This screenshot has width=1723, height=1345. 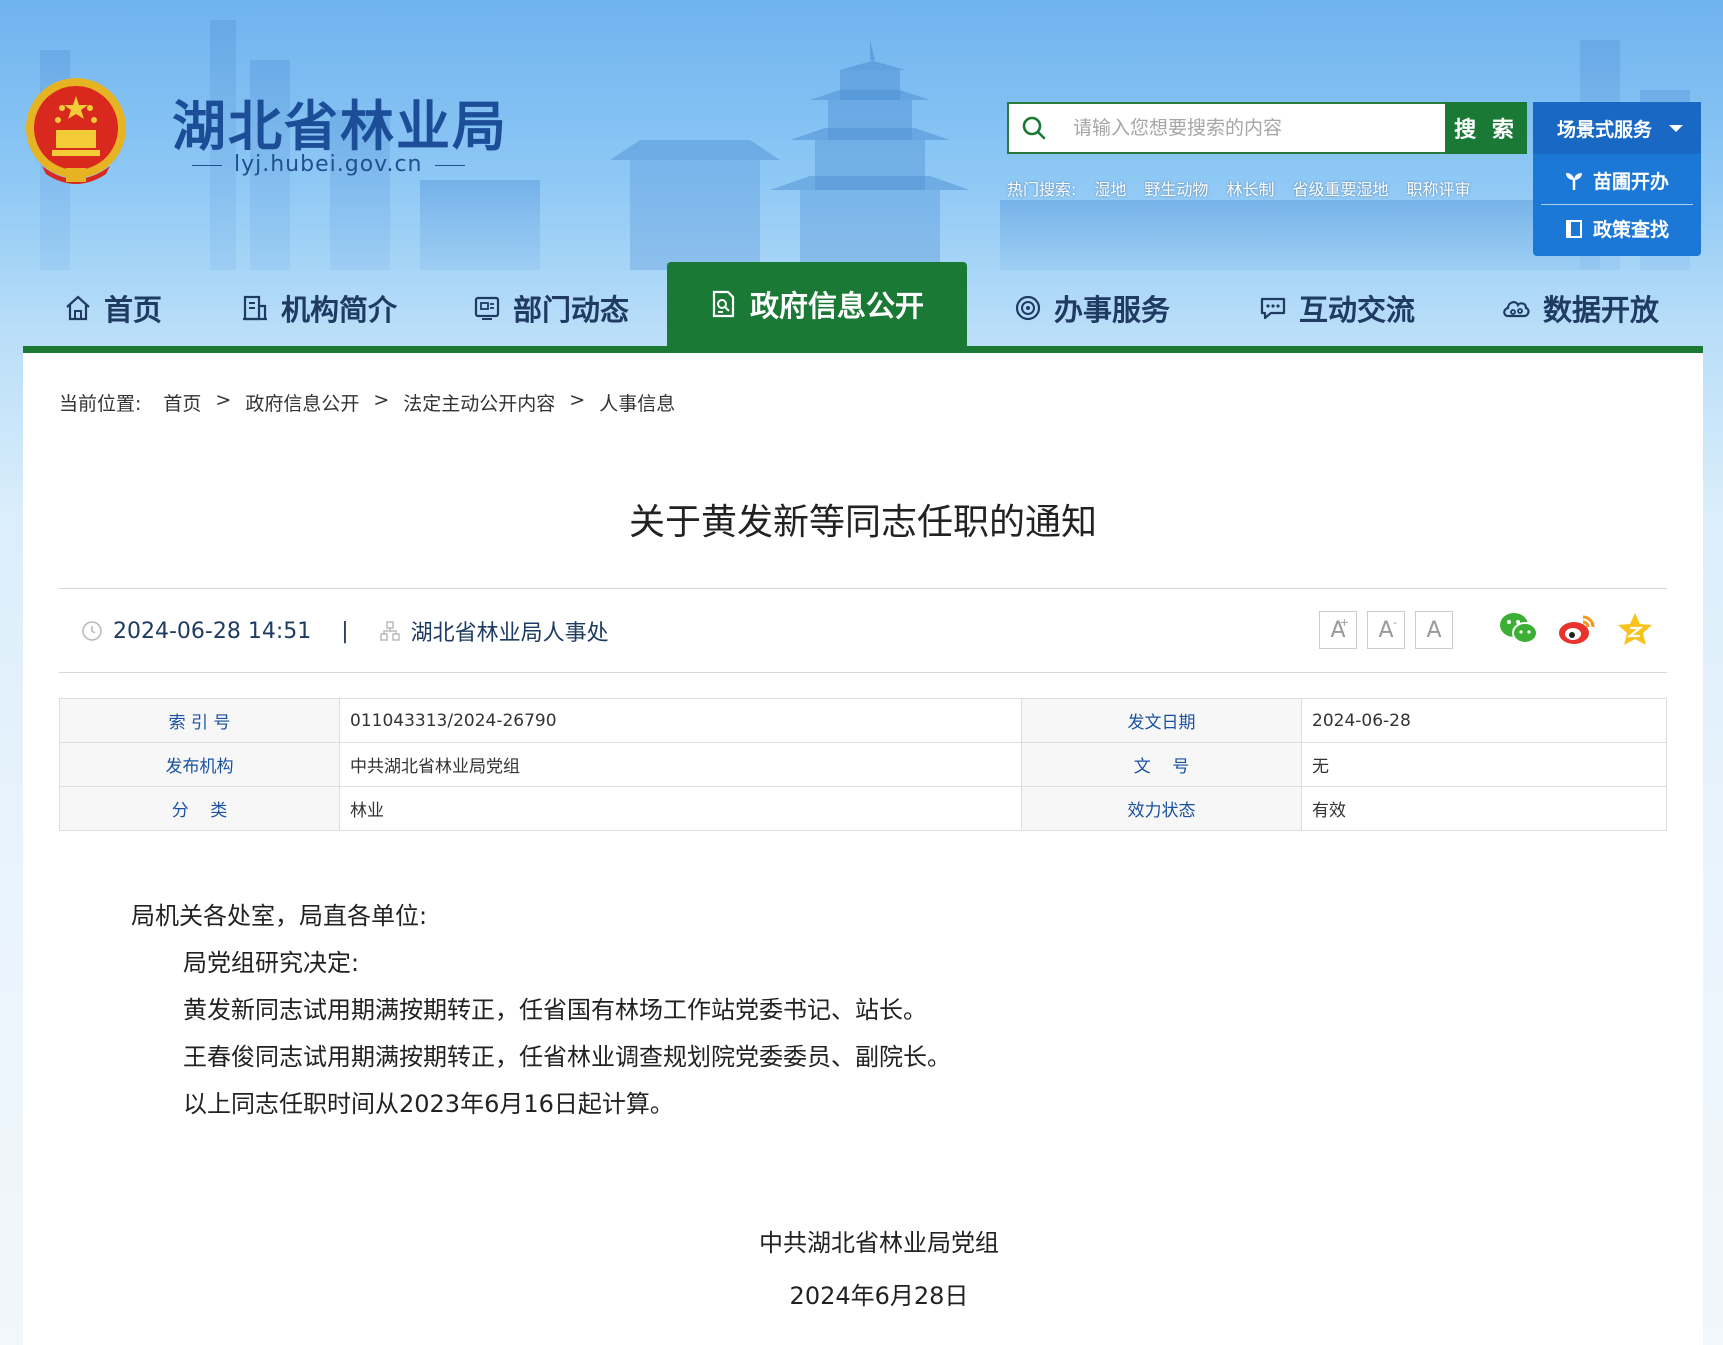 I want to click on info-value: 林业, so click(x=680, y=808).